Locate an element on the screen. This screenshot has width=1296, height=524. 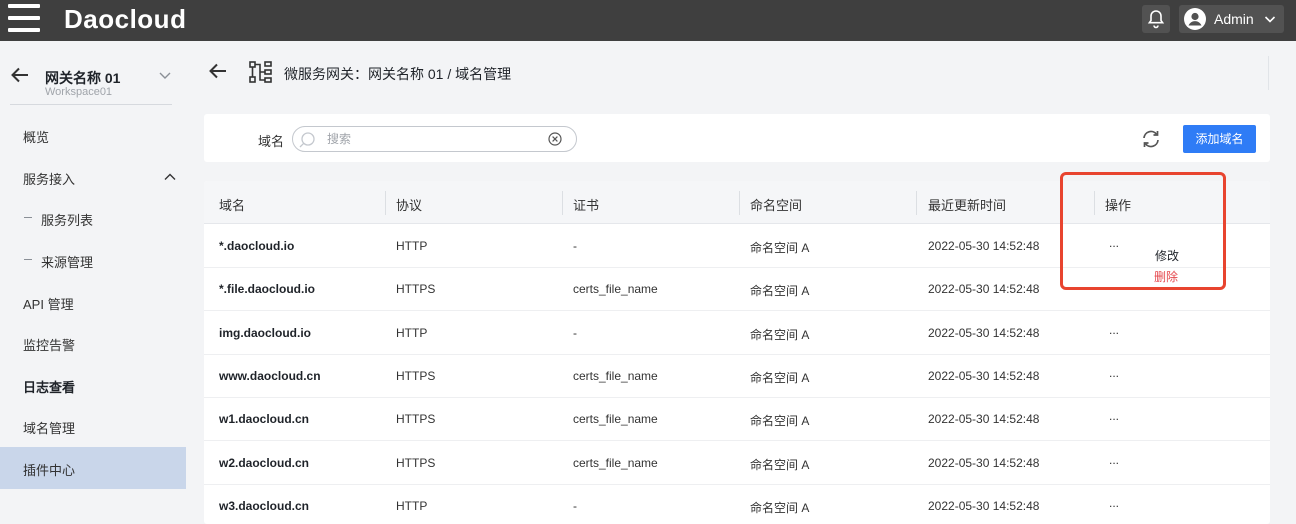
row-action-menu: 修改 删除 is located at coordinates (1168, 263).